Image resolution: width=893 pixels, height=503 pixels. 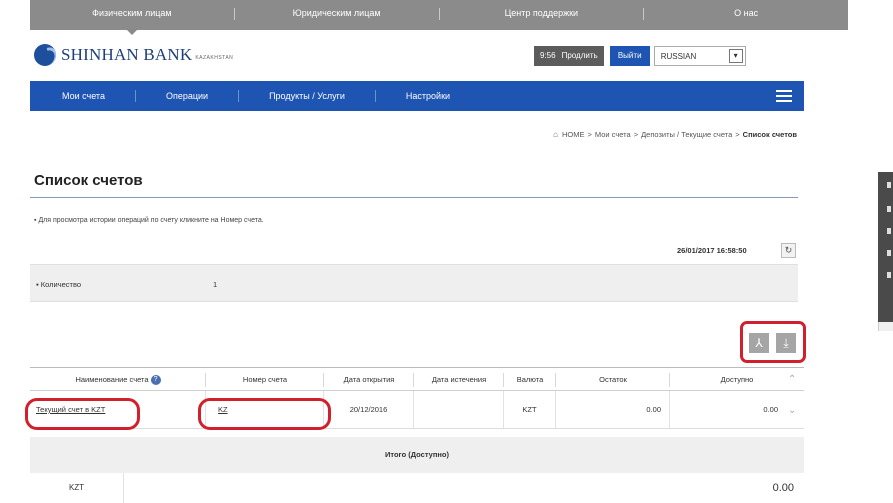 What do you see at coordinates (77, 488) in the screenshot?
I see `totals-currency: KZT` at bounding box center [77, 488].